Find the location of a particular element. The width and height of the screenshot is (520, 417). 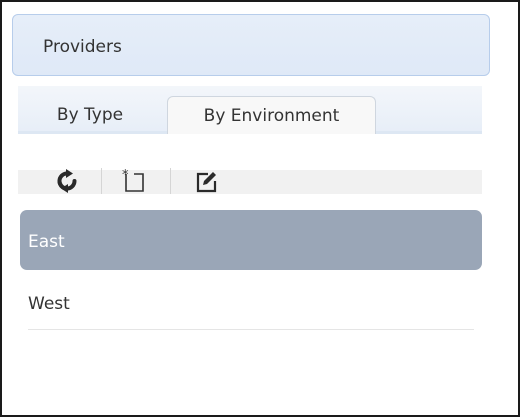

list-item-east: East is located at coordinates (251, 240).